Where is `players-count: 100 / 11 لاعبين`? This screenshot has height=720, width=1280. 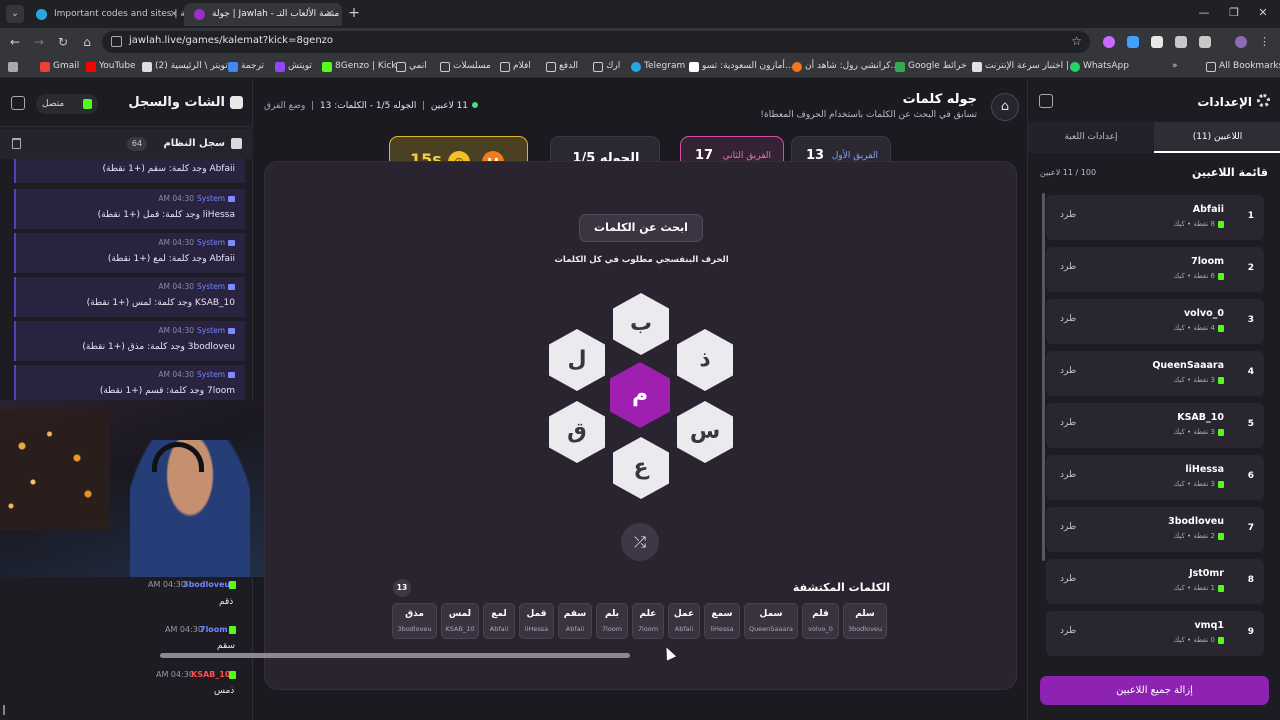 players-count: 100 / 11 لاعبين is located at coordinates (1068, 172).